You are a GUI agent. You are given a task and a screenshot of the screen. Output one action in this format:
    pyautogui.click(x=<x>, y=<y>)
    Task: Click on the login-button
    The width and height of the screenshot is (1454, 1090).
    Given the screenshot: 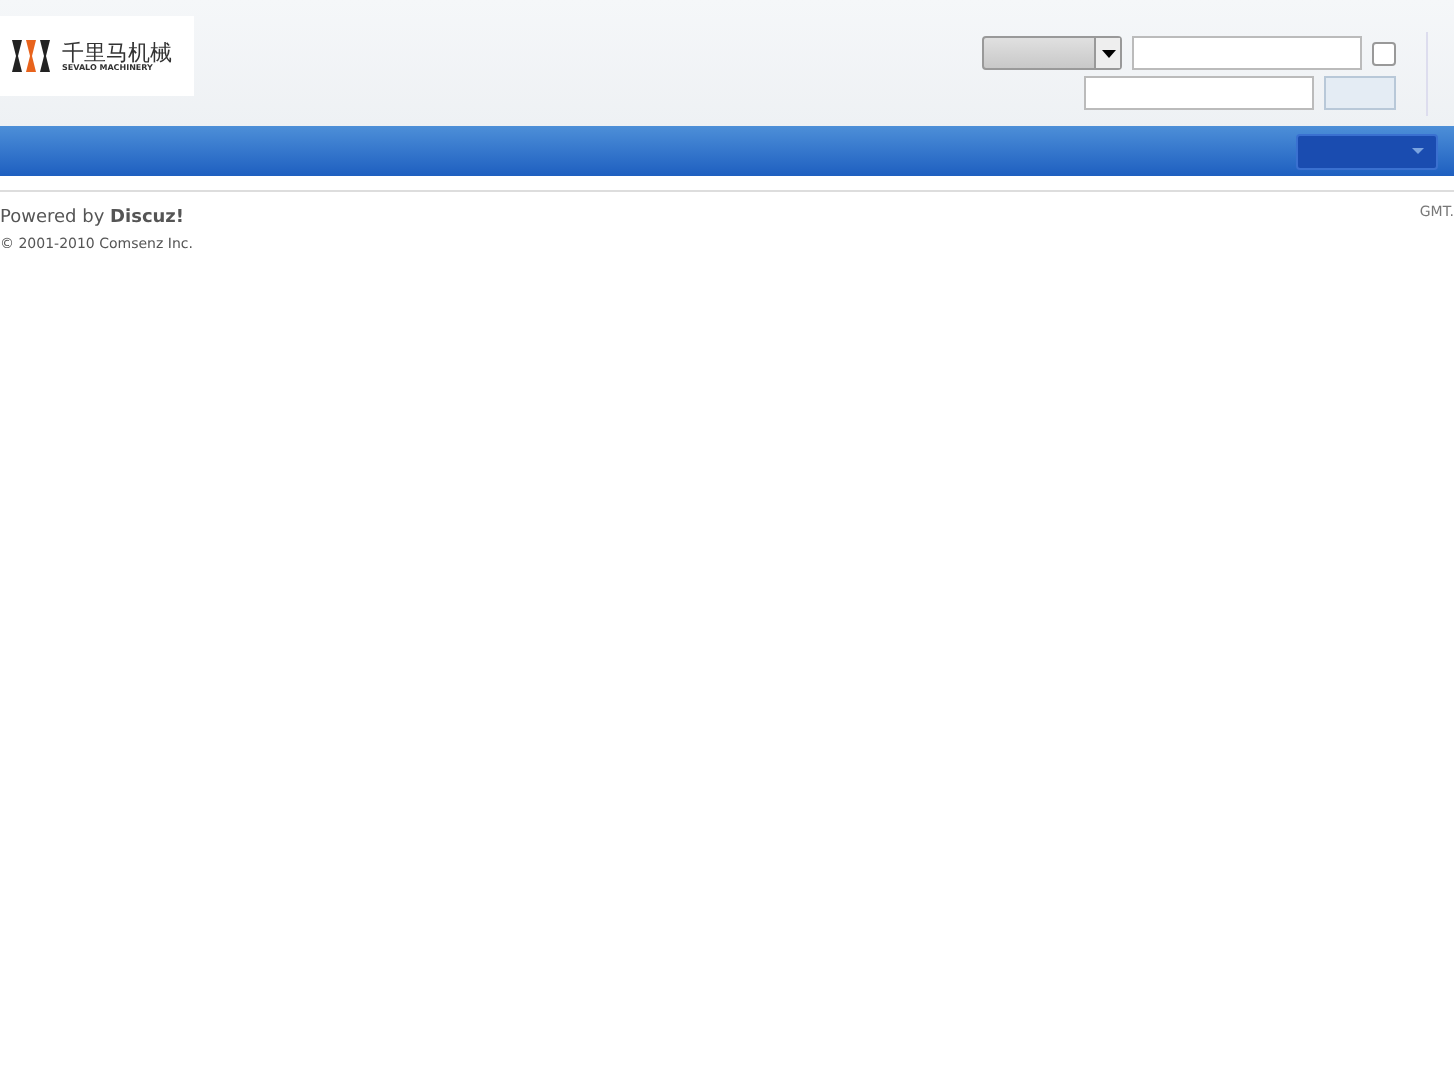 What is the action you would take?
    pyautogui.click(x=1360, y=93)
    